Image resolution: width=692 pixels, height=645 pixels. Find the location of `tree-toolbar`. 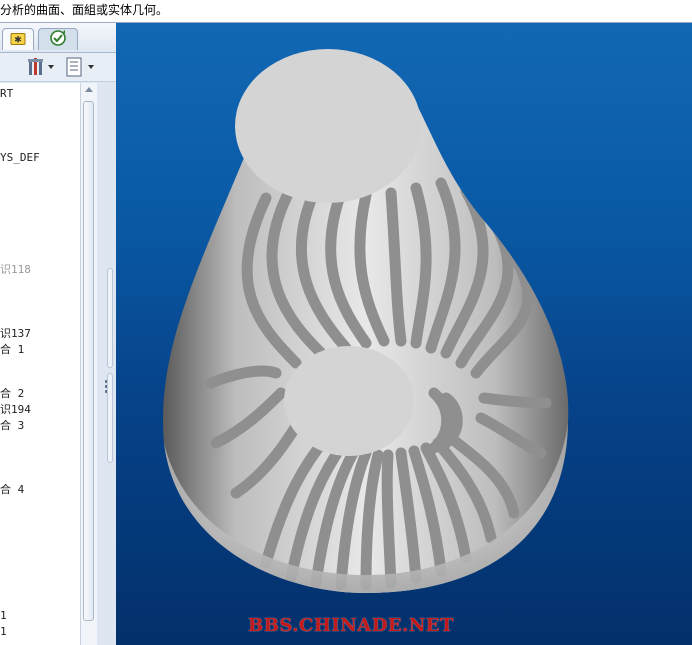

tree-toolbar is located at coordinates (58, 67).